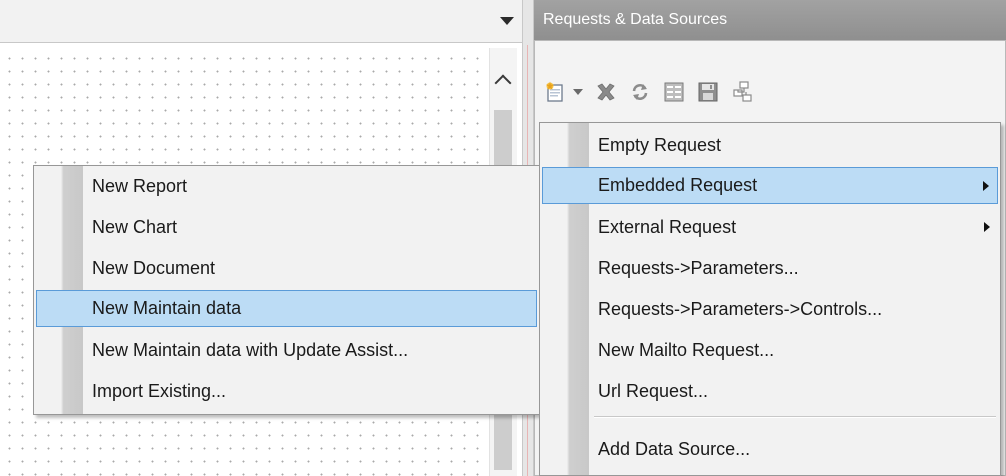 The width and height of the screenshot is (1006, 476). Describe the element at coordinates (286, 186) in the screenshot. I see `menu-item-new-report: New Report` at that location.